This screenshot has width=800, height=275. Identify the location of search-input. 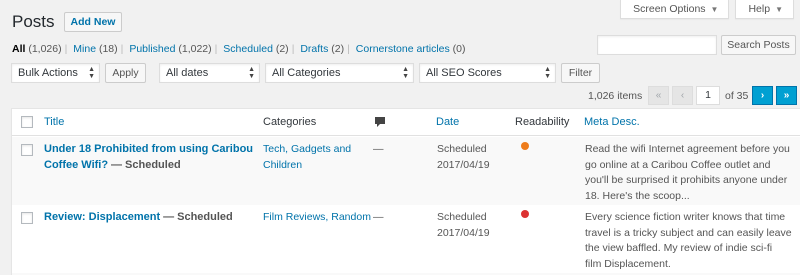
(657, 45).